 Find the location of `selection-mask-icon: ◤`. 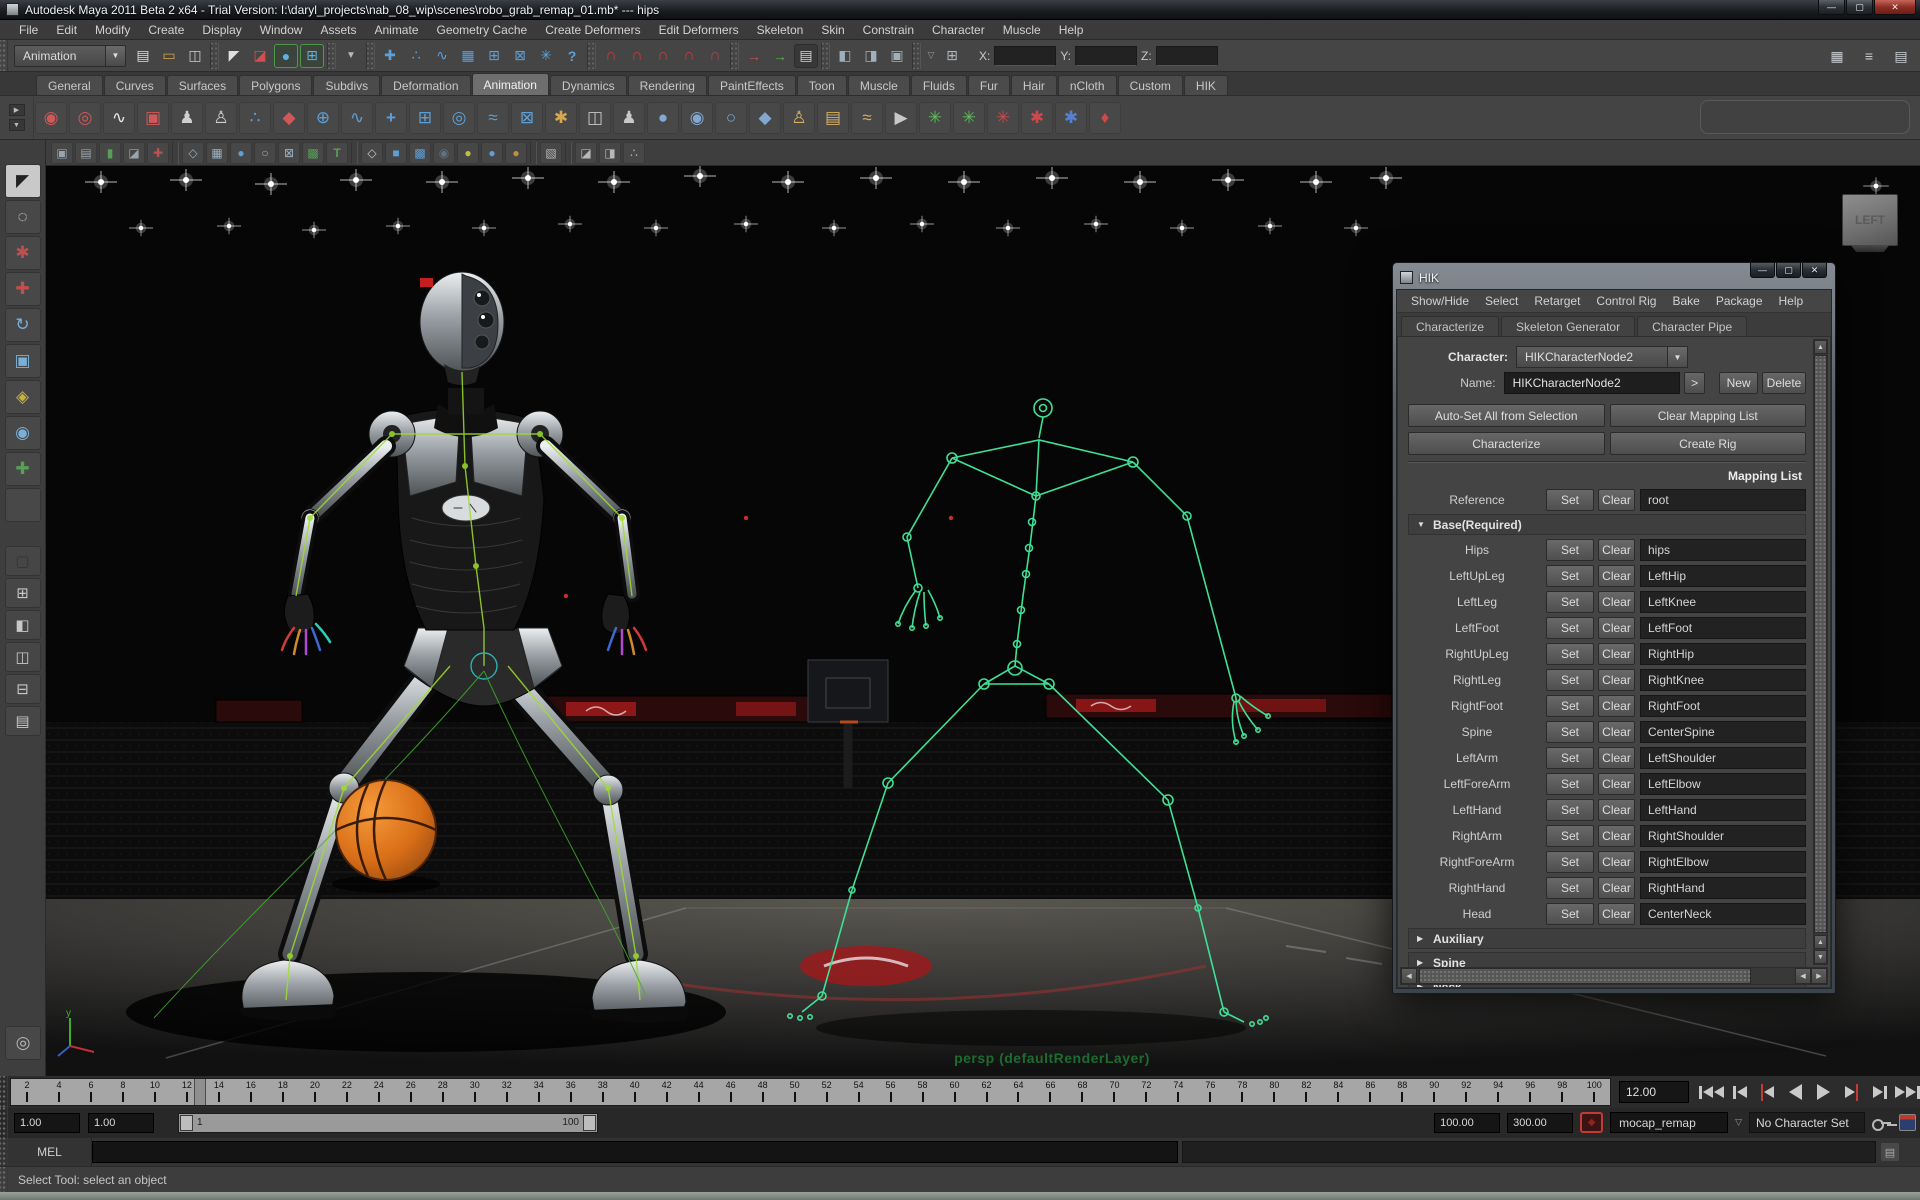

selection-mask-icon: ◤ is located at coordinates (234, 56).